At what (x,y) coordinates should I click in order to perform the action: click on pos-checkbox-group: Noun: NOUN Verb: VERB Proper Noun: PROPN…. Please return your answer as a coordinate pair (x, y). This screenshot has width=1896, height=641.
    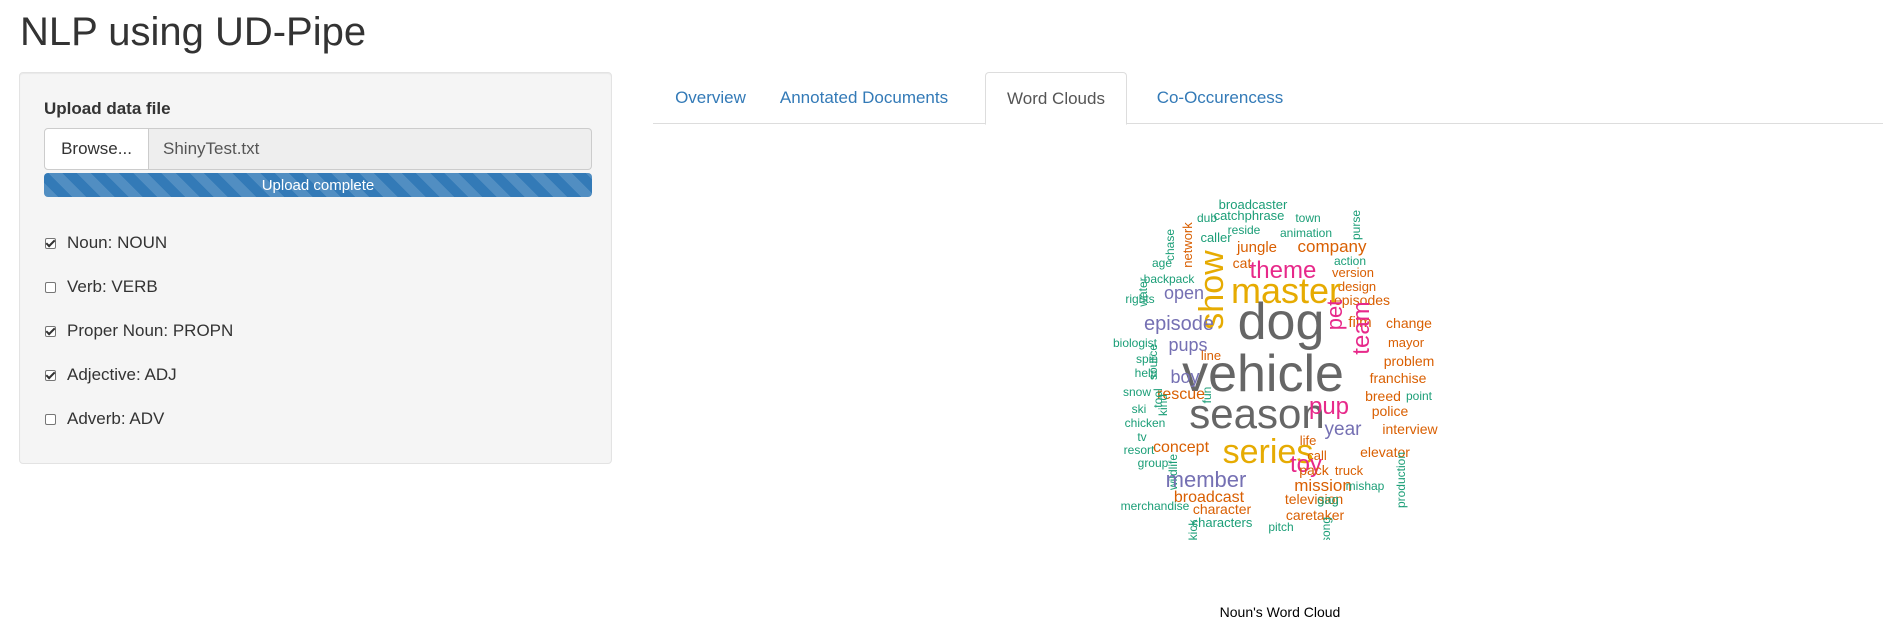
    Looking at the image, I should click on (138, 331).